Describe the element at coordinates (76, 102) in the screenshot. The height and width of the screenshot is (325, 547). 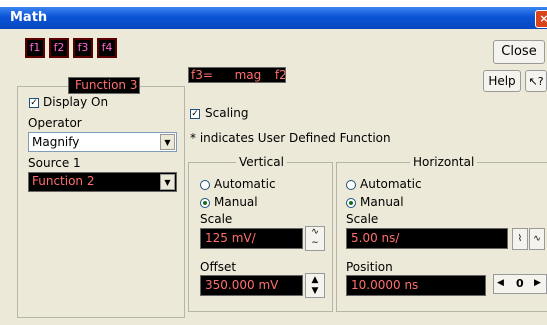
I see `display-on-label: Display On` at that location.